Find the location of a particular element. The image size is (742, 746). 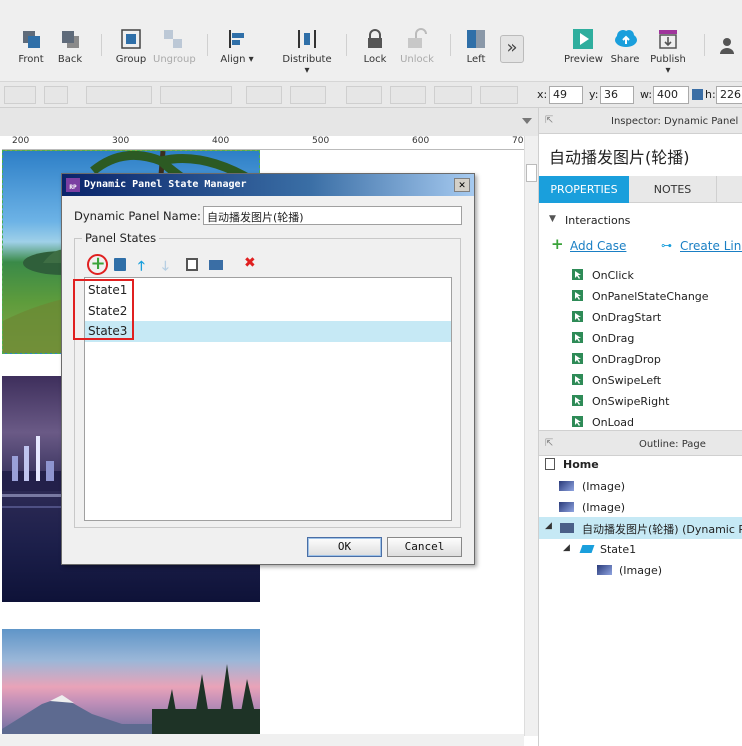

vertical-align-buttons is located at coordinates (196, 95).